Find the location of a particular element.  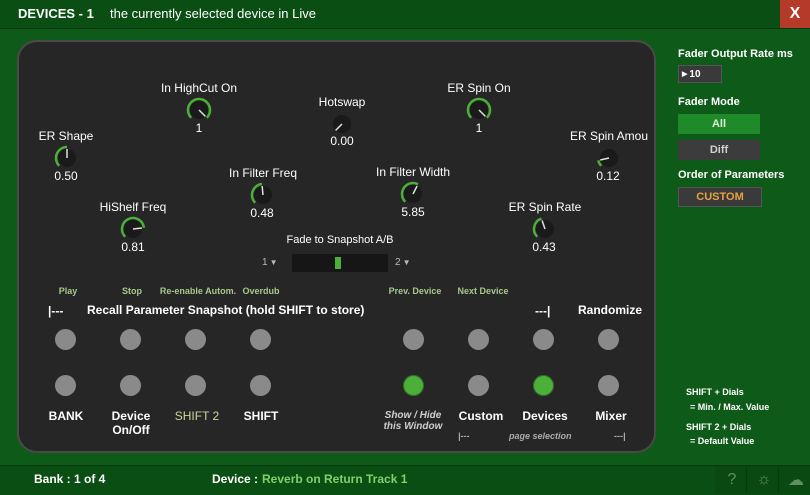

bank-status: Bank : 1 of 4 is located at coordinates (70, 479).